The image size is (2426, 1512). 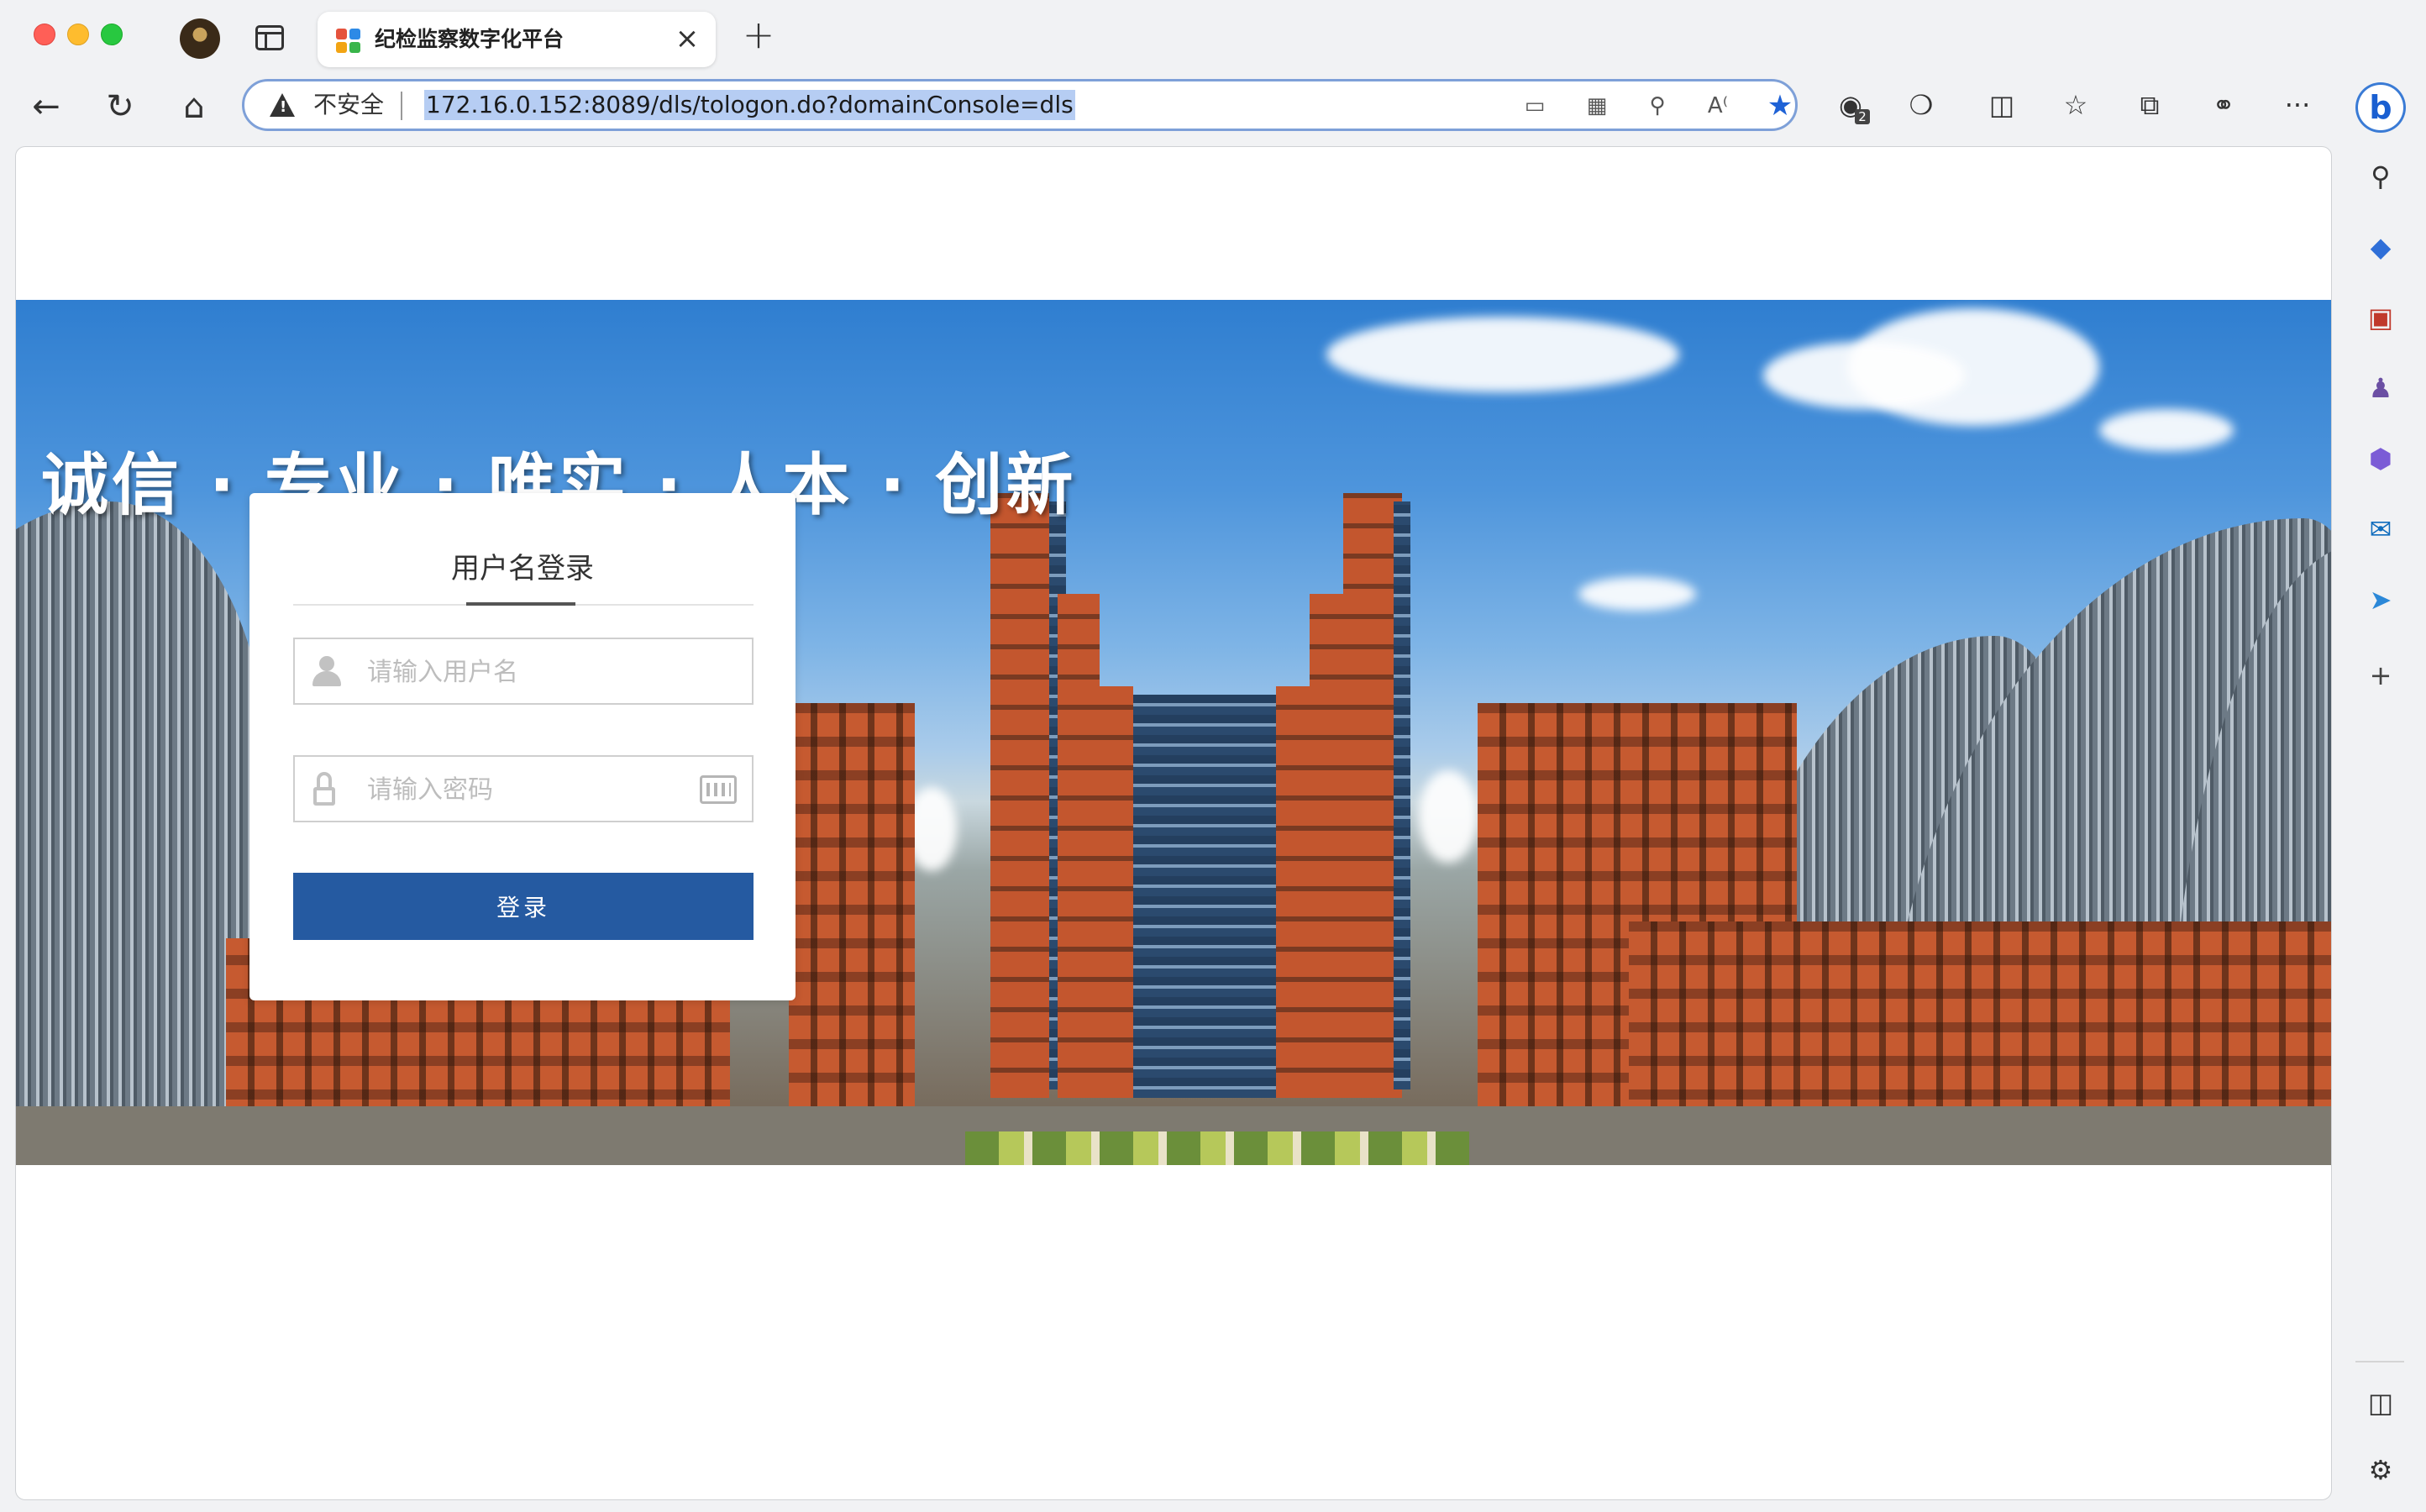 What do you see at coordinates (1780, 106) in the screenshot?
I see `favorite-star-icon: ★` at bounding box center [1780, 106].